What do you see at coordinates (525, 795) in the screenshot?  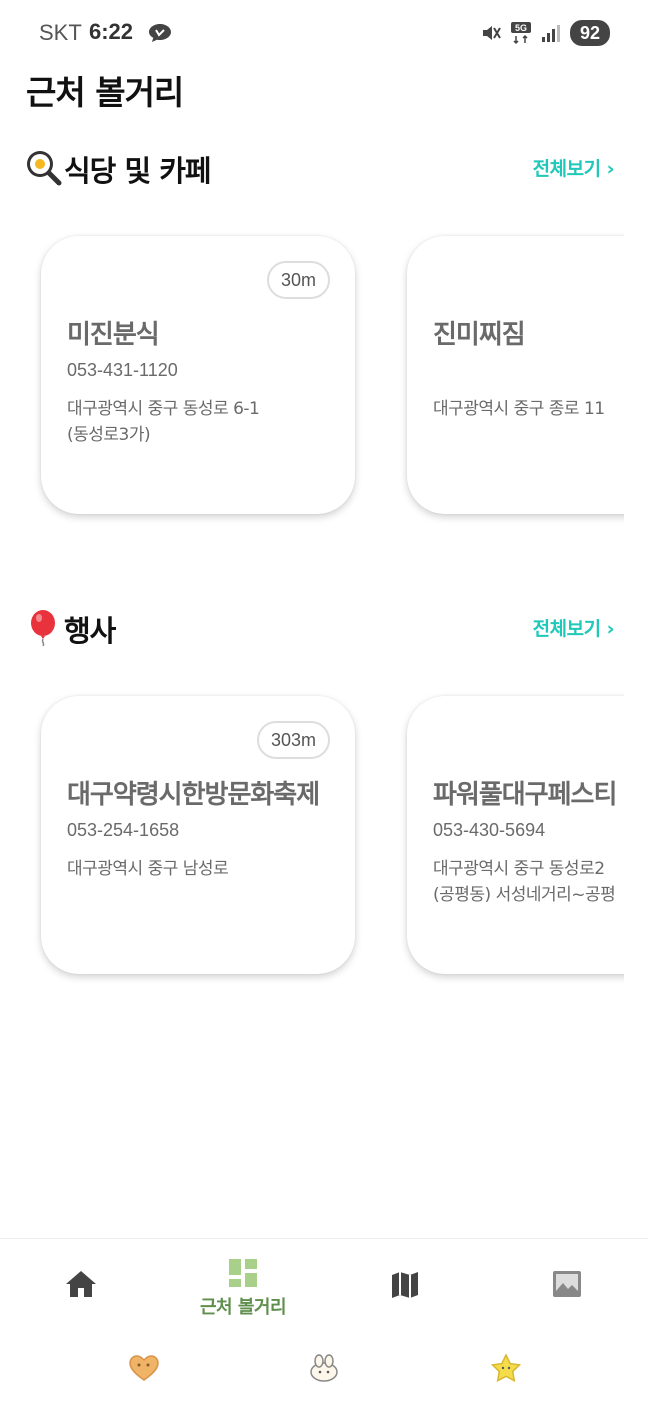 I see `event-name: 파워풀대구페스티` at bounding box center [525, 795].